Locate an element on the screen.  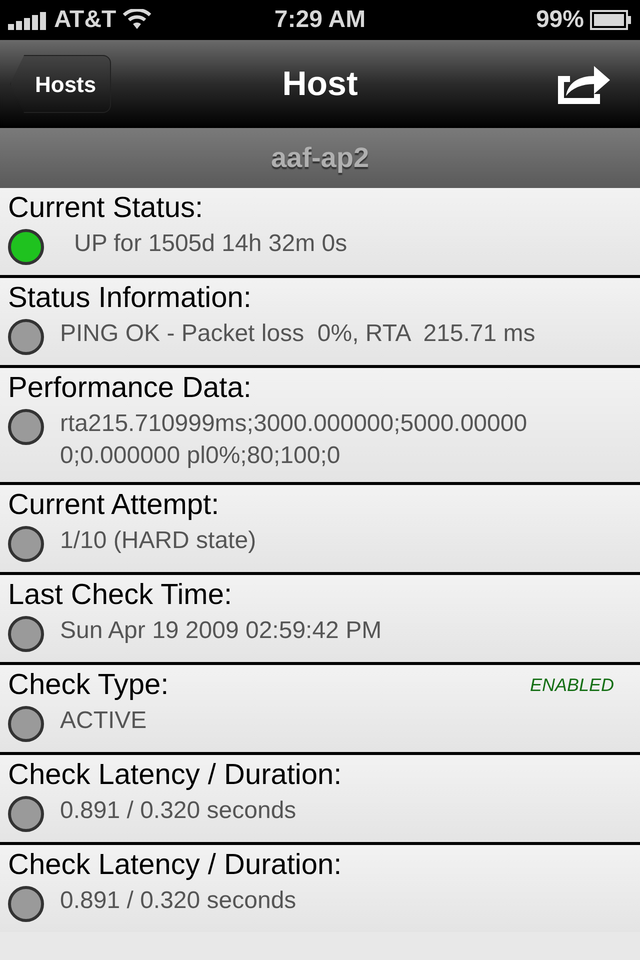
row-value: rta215.710999ms;3000.000000;5000.000000;0.000000 pl0%;80;100;0 is located at coordinates (294, 440).